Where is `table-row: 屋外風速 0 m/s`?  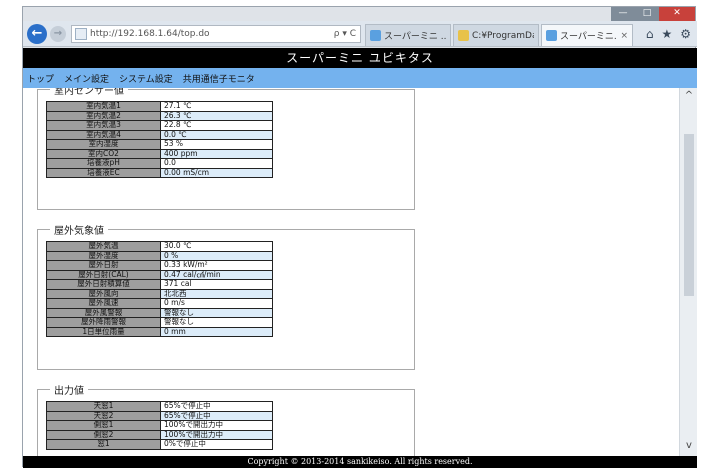 table-row: 屋外風速 0 m/s is located at coordinates (159, 303).